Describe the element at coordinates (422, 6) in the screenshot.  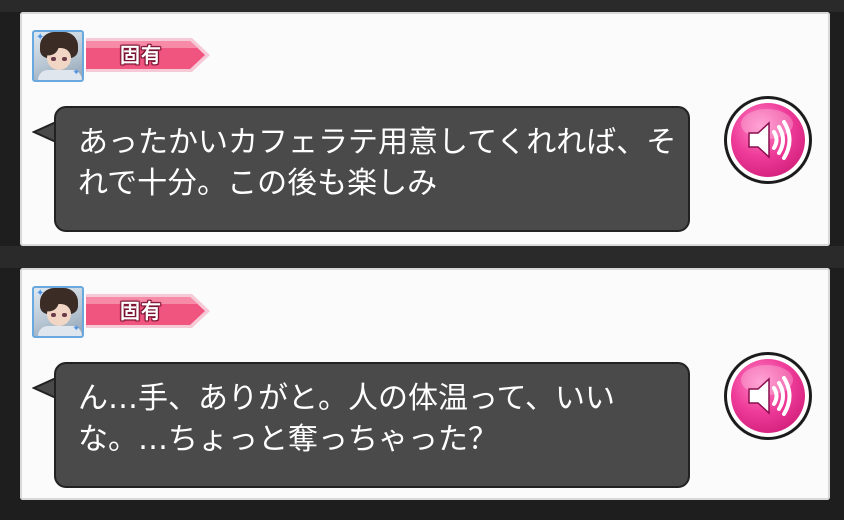
I see `background-top` at that location.